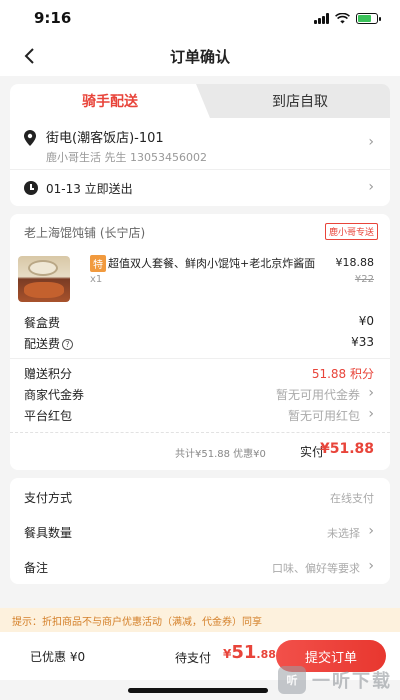 Image resolution: width=400 pixels, height=700 pixels. Describe the element at coordinates (323, 416) in the screenshot. I see `red-packet-value: 暂无可用红包` at that location.